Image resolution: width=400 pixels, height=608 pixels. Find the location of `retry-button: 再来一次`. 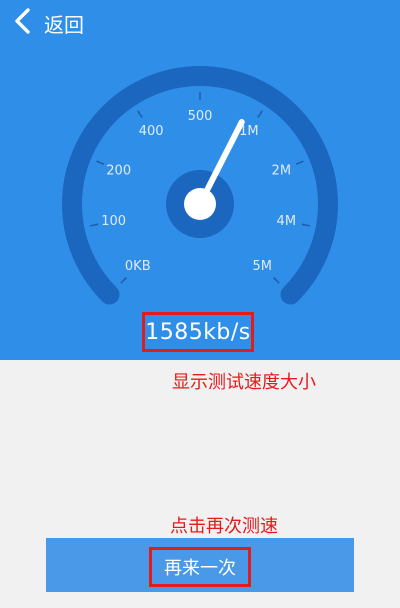

retry-button: 再来一次 is located at coordinates (200, 567).